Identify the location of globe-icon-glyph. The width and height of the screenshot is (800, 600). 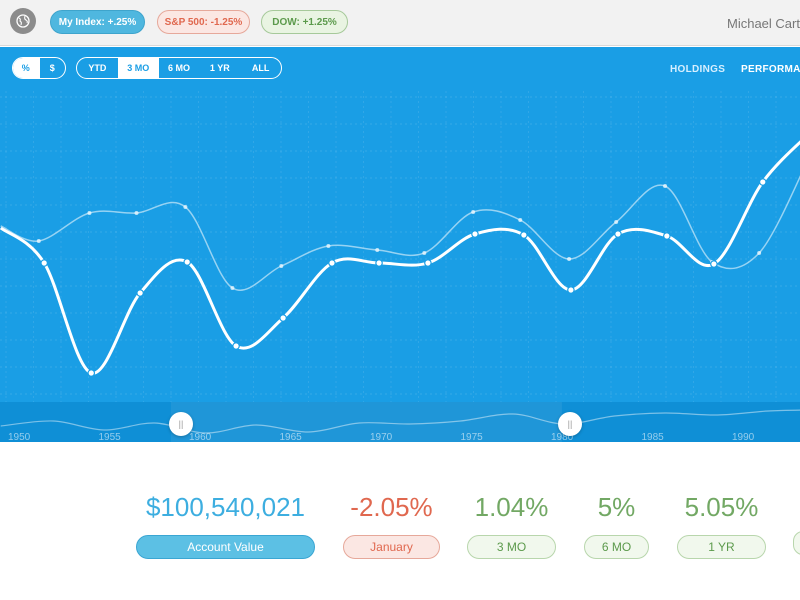
(23, 21).